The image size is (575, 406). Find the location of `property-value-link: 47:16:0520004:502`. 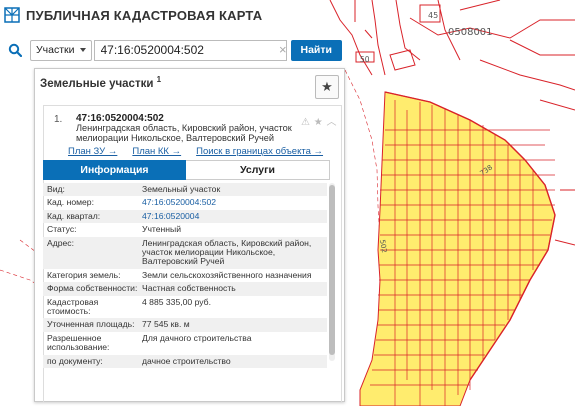

property-value-link: 47:16:0520004:502 is located at coordinates (234, 202).